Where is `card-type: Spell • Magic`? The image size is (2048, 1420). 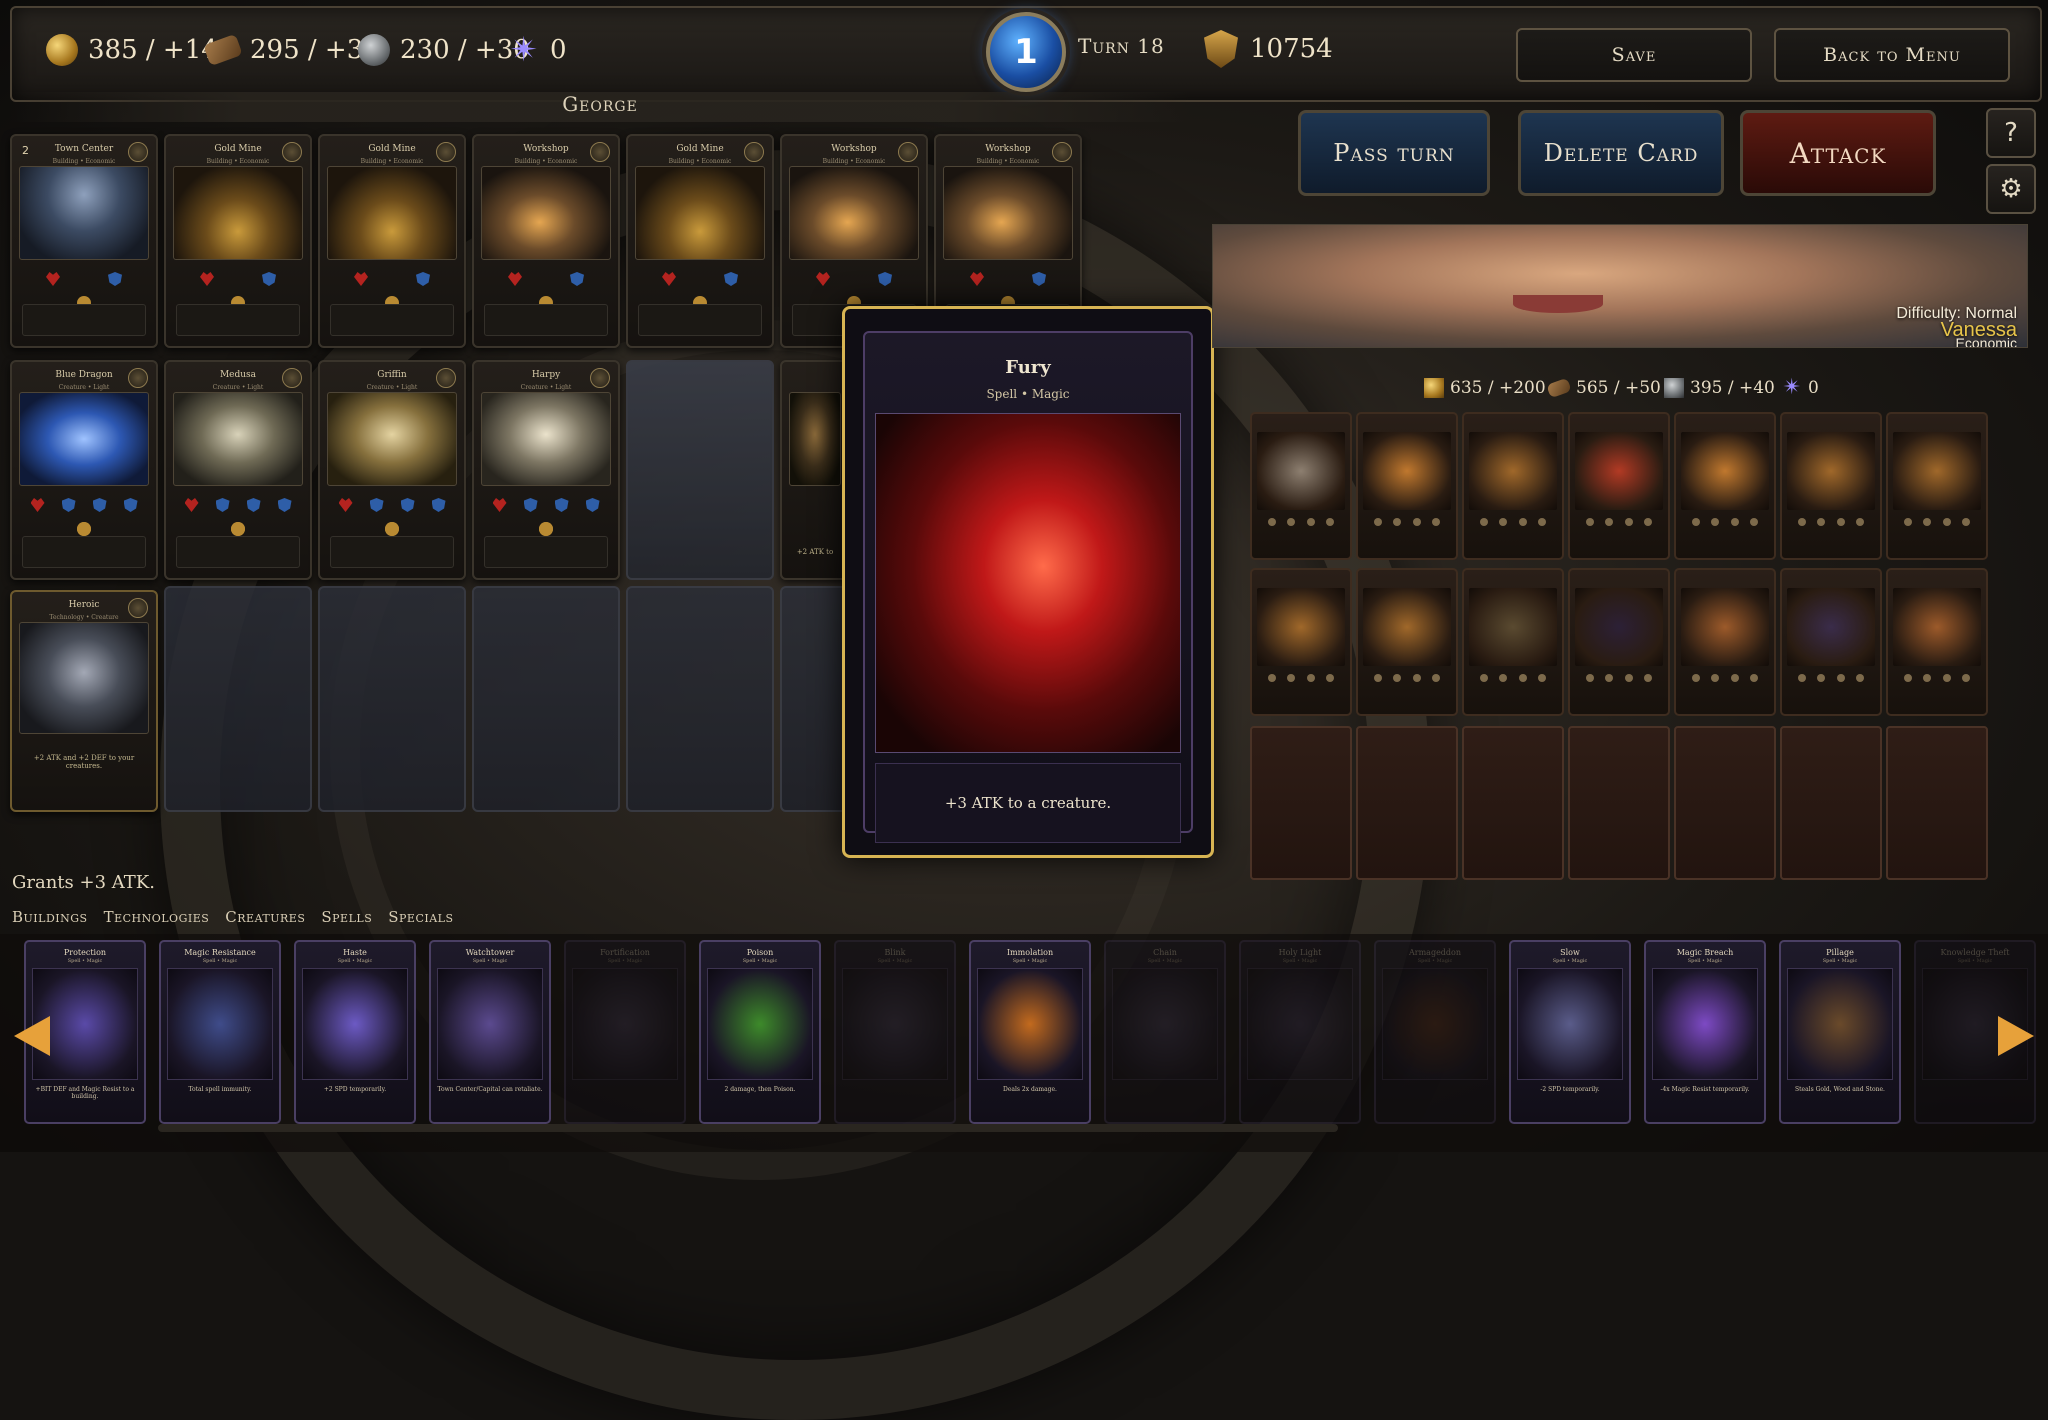
card-type: Spell • Magic is located at coordinates (355, 961).